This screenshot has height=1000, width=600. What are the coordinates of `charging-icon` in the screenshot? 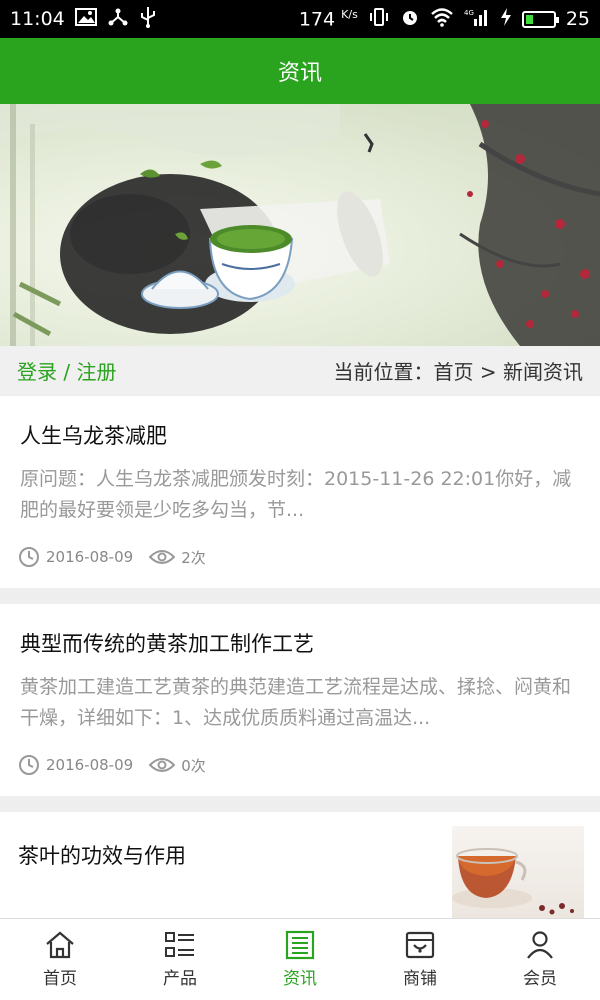 It's located at (506, 19).